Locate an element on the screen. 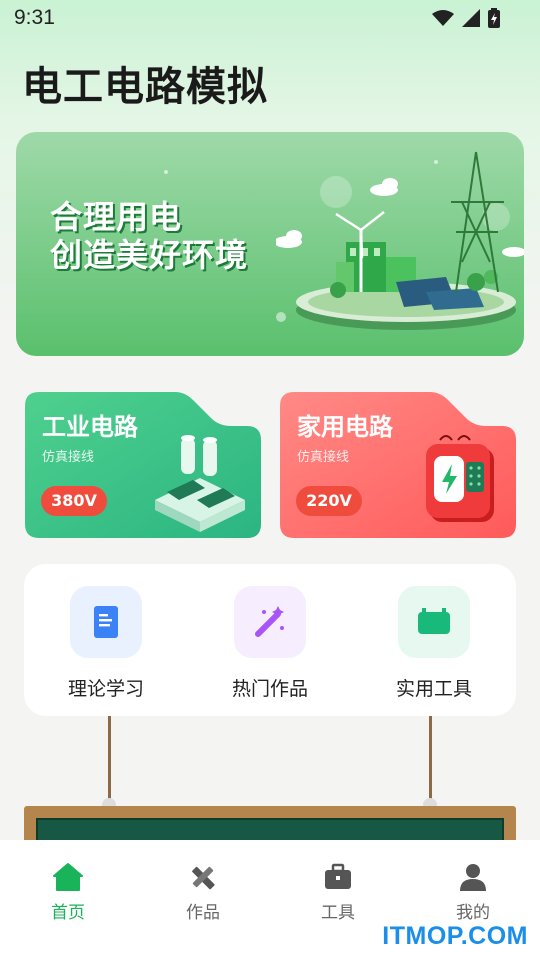 This screenshot has height=960, width=540. nav-tools-label: 工具 is located at coordinates (338, 913).